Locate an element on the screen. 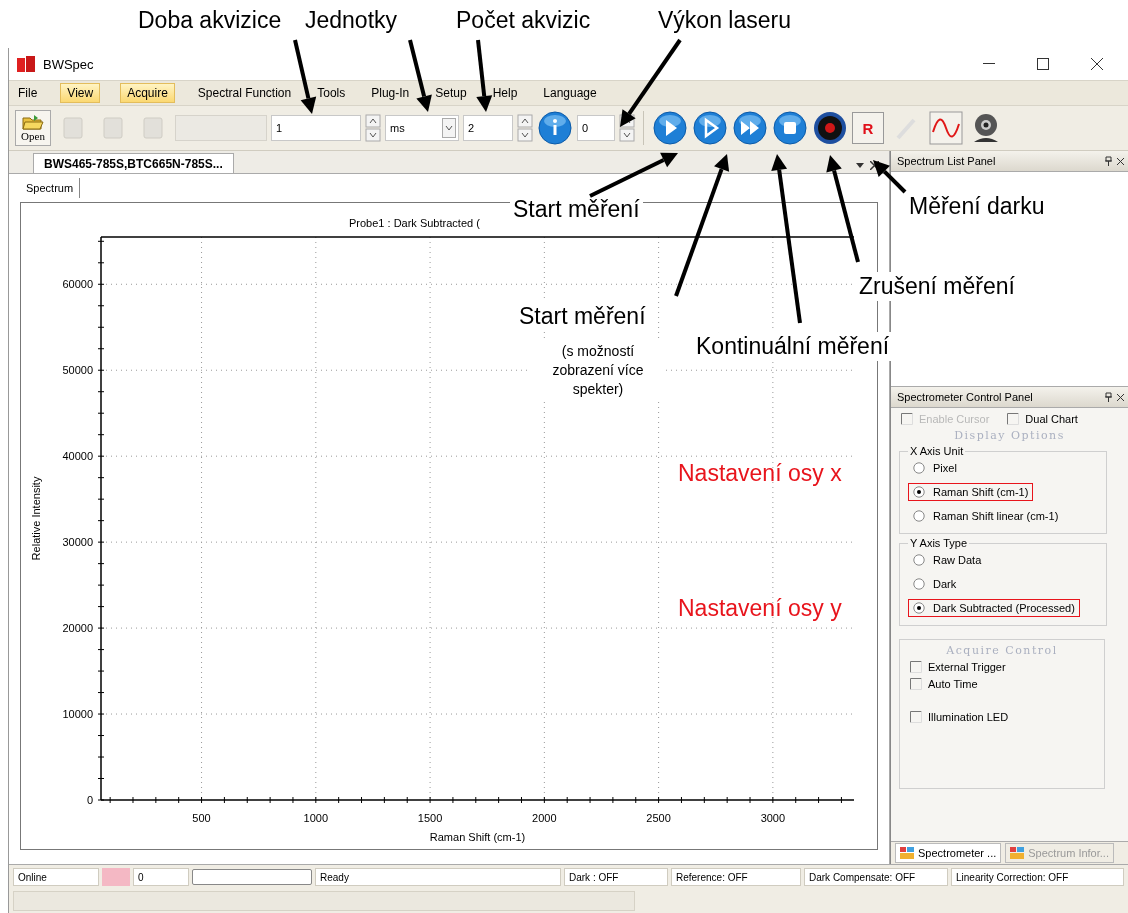 The width and height of the screenshot is (1128, 913). radio-button: Dark is located at coordinates (935, 584).